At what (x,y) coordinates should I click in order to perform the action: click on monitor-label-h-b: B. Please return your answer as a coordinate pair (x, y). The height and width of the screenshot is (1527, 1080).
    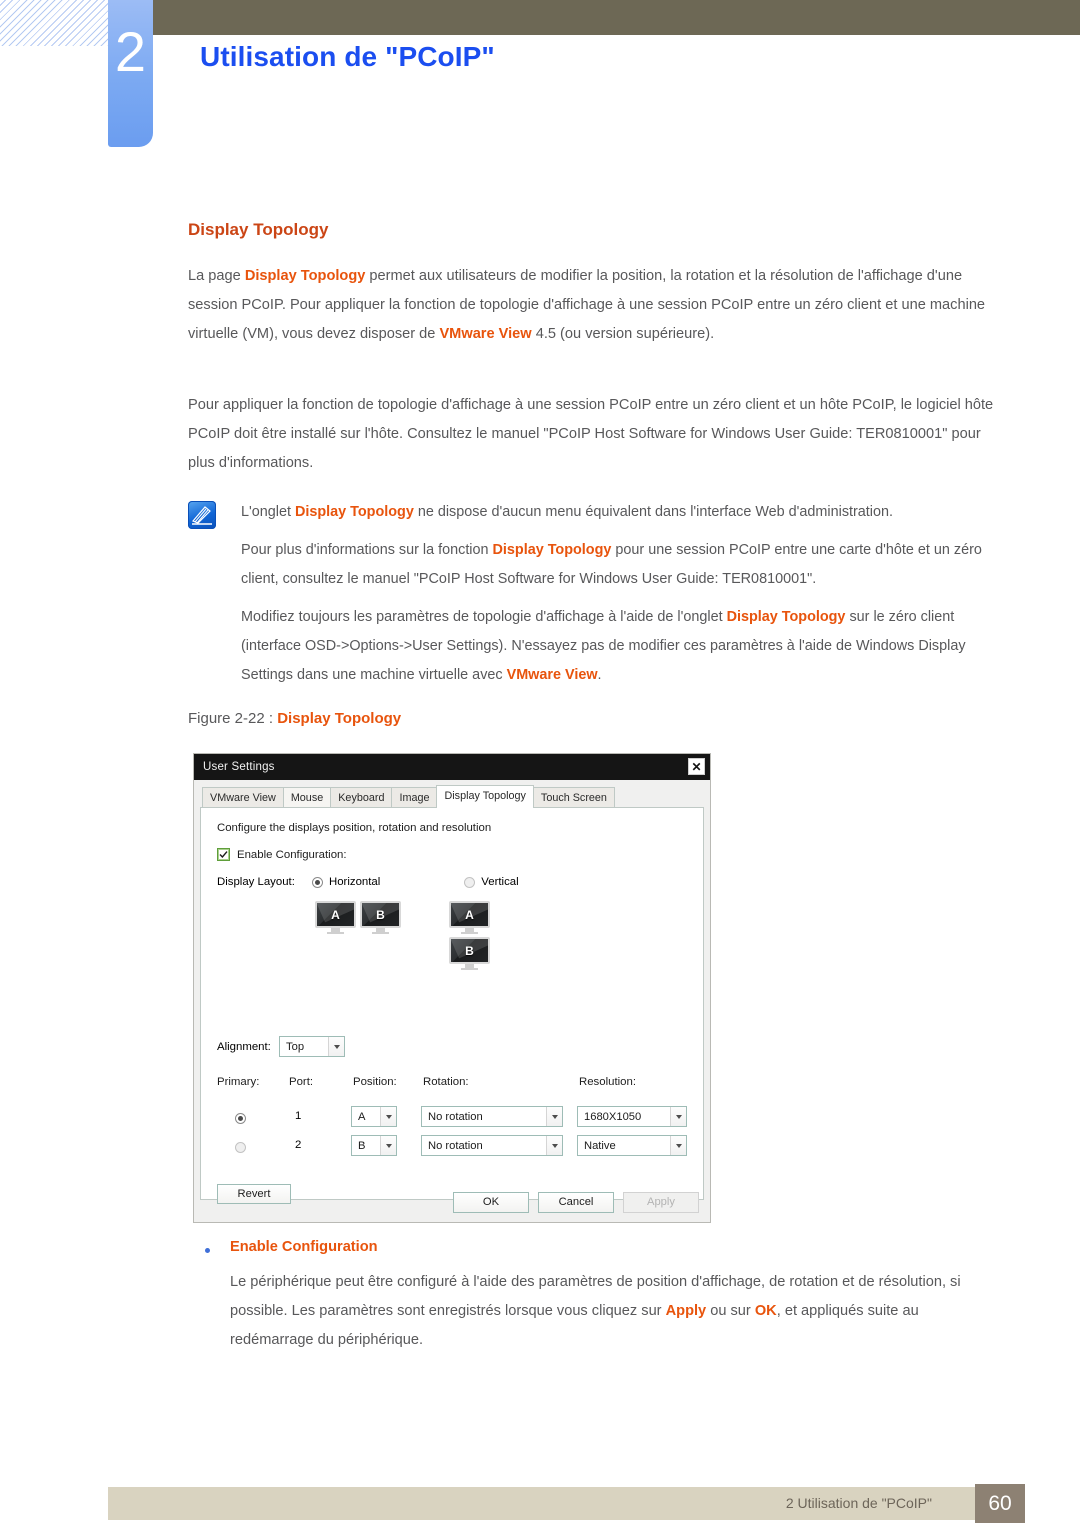
    Looking at the image, I should click on (380, 914).